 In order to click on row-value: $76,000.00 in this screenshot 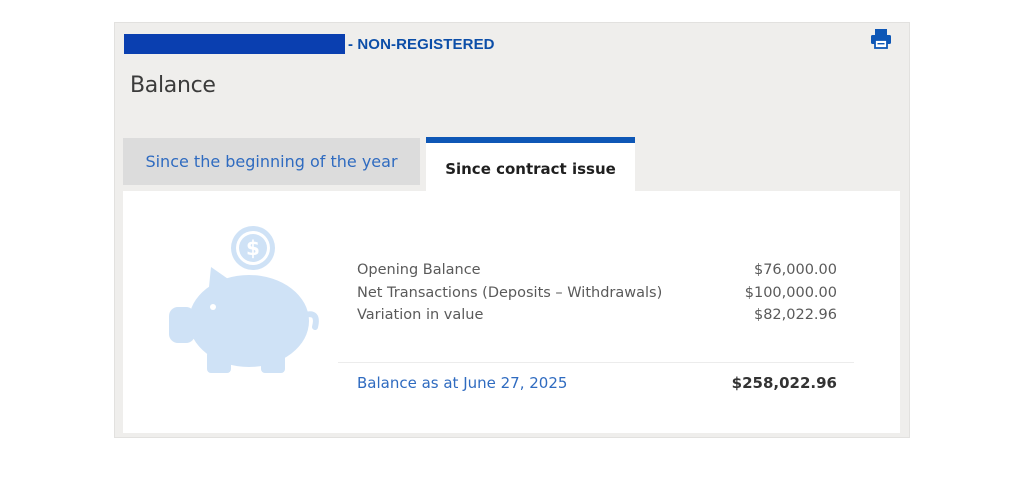, I will do `click(795, 270)`.